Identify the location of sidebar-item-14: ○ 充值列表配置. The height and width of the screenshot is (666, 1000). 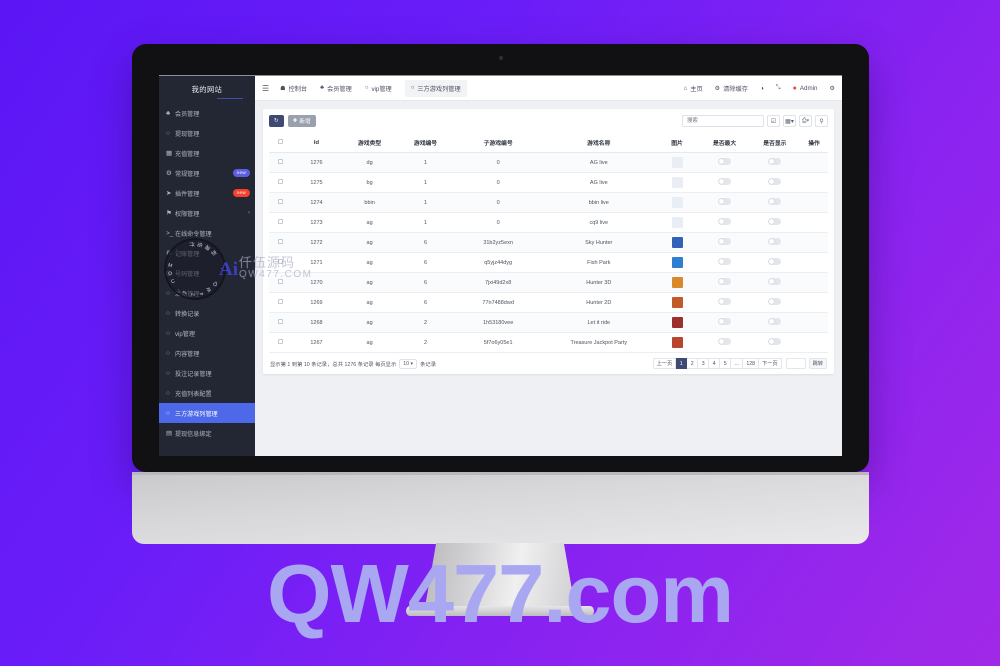
(207, 393).